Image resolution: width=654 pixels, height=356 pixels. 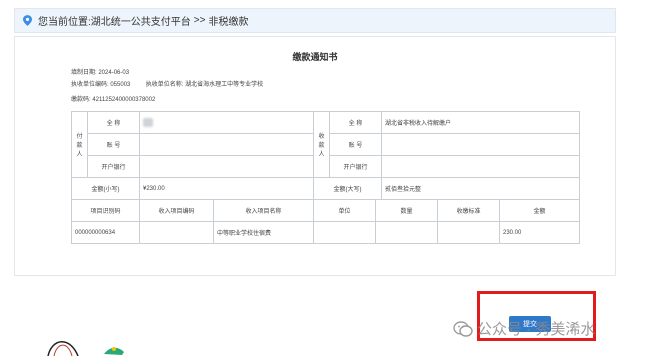 What do you see at coordinates (164, 85) in the screenshot?
I see `agency-name-label: 执收单位名称:` at bounding box center [164, 85].